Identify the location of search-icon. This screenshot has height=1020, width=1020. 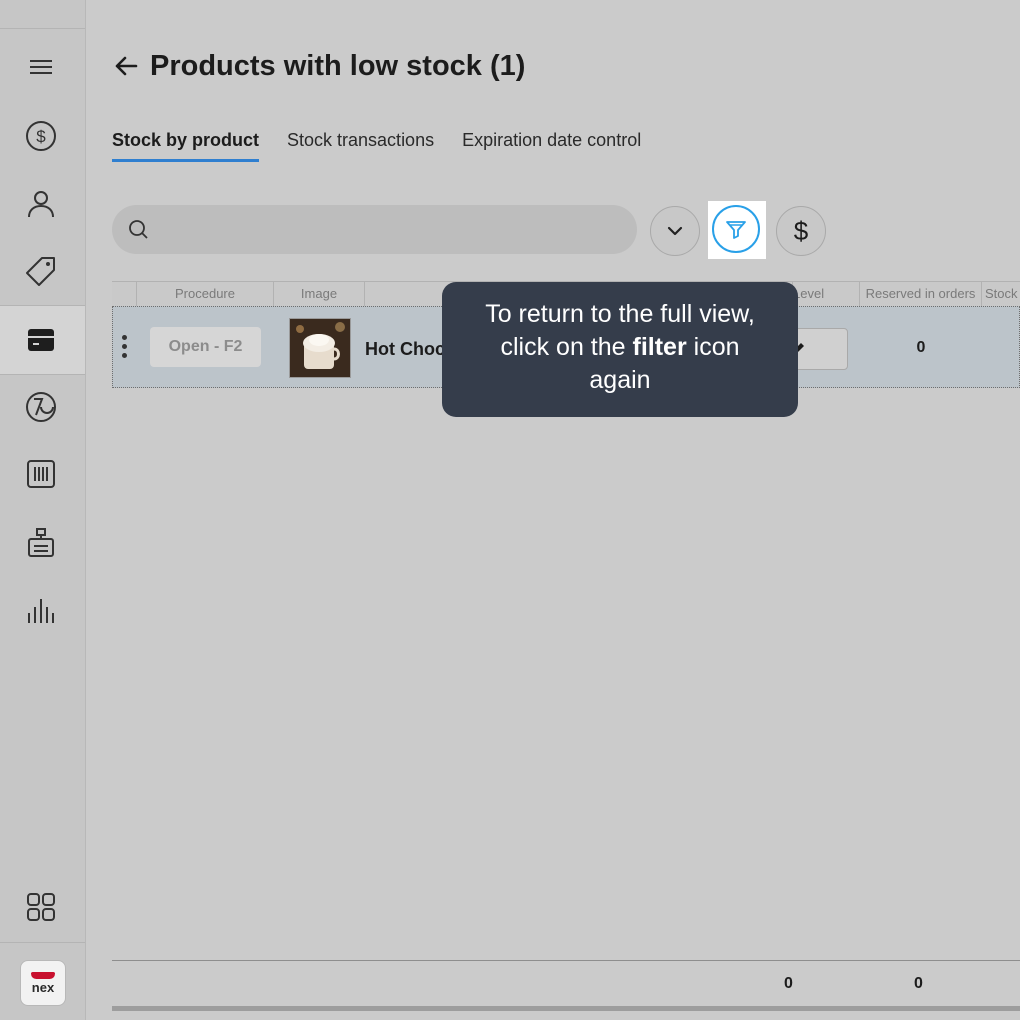
(138, 229).